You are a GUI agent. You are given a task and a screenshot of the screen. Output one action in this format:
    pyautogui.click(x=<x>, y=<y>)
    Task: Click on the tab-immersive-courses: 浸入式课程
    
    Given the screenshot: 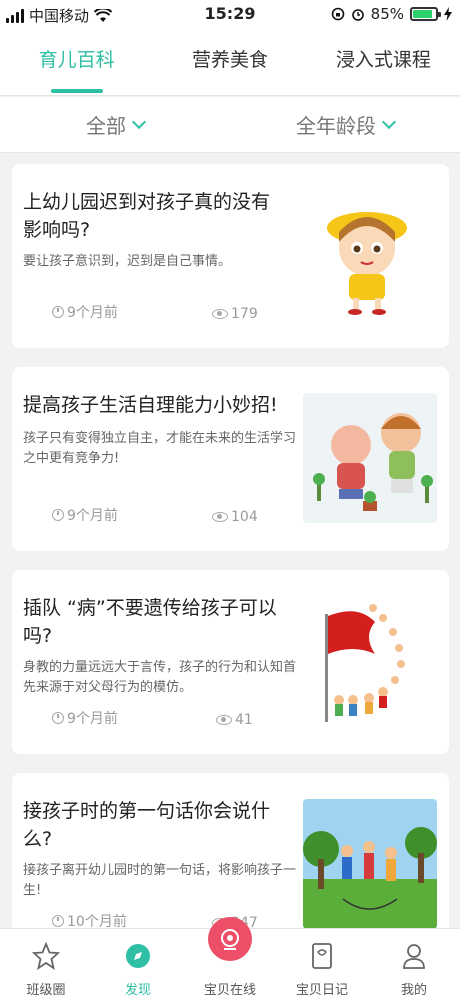 What is the action you would take?
    pyautogui.click(x=383, y=62)
    